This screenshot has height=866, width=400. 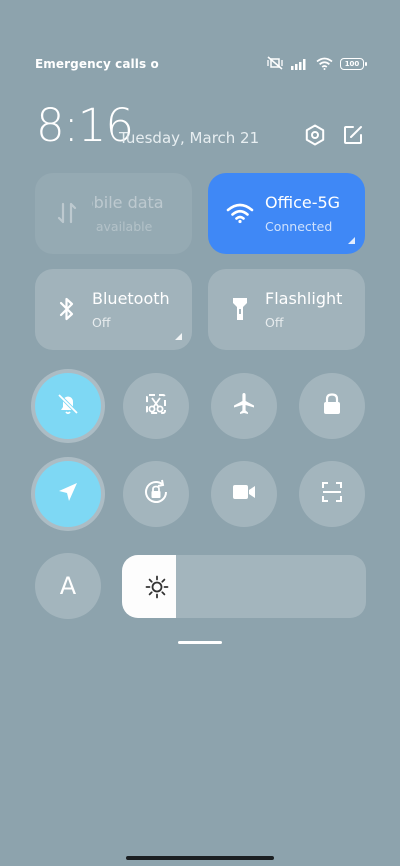 I want to click on brightness-slider, so click(x=244, y=586).